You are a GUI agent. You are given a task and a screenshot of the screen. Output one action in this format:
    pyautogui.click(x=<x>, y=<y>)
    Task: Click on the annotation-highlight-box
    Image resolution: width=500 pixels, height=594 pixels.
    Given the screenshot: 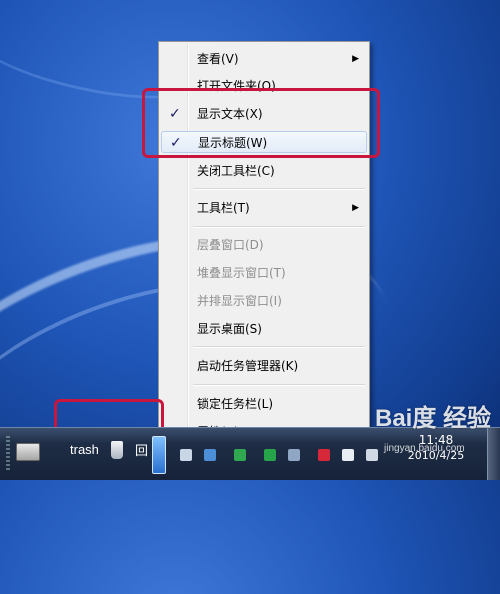 What is the action you would take?
    pyautogui.click(x=261, y=123)
    